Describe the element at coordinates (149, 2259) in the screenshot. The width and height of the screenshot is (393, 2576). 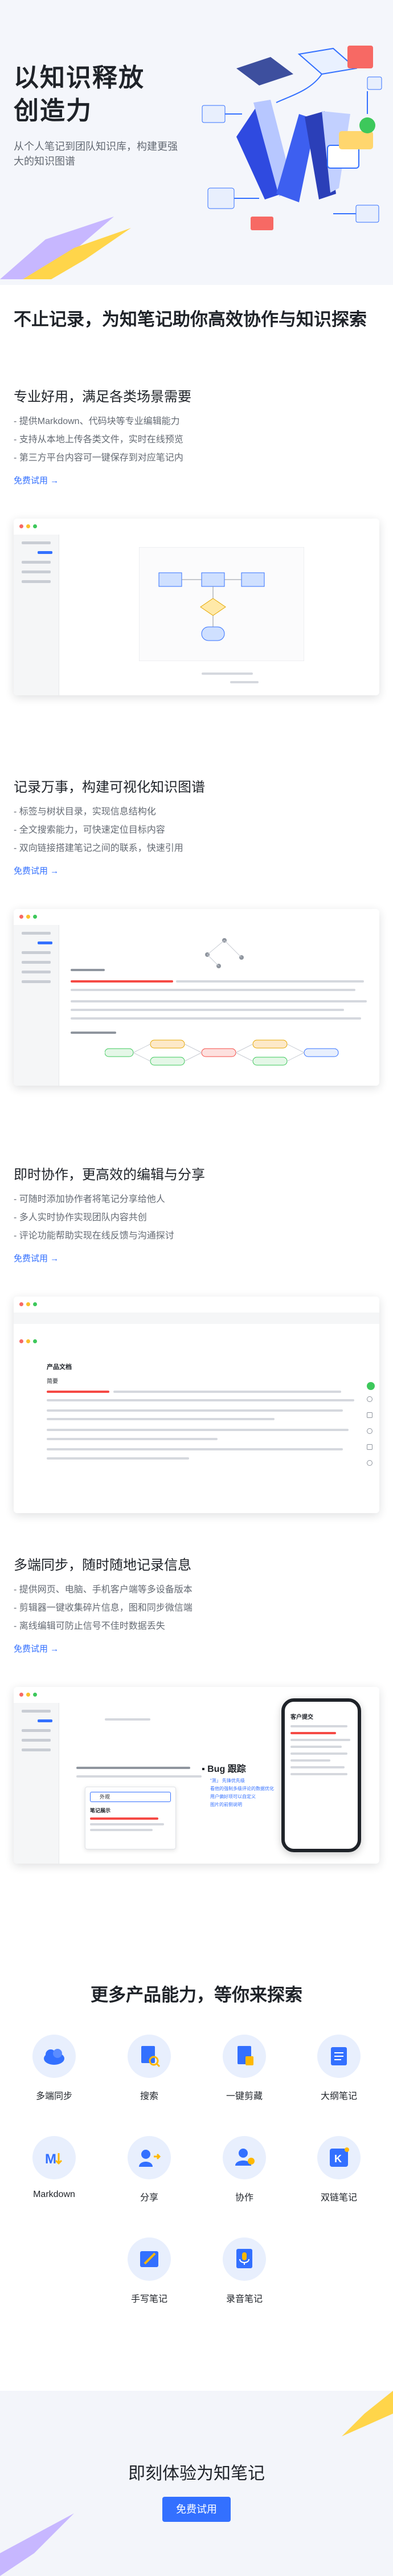
I see `handwriting-icon` at that location.